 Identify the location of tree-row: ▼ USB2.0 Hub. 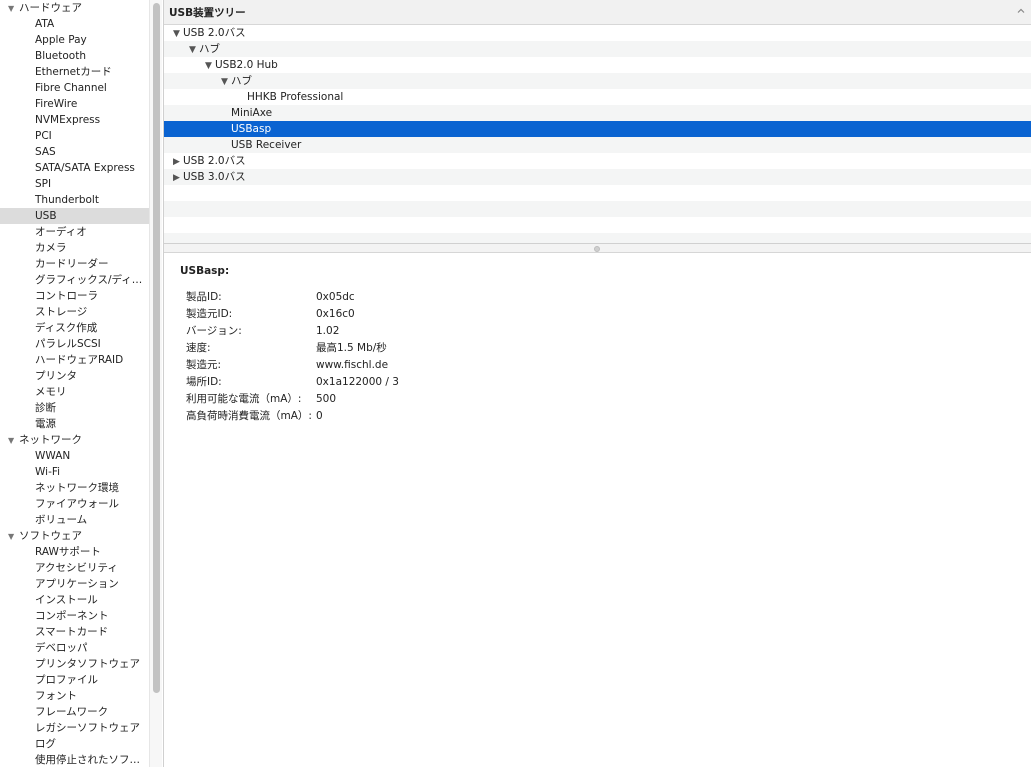
(597, 65).